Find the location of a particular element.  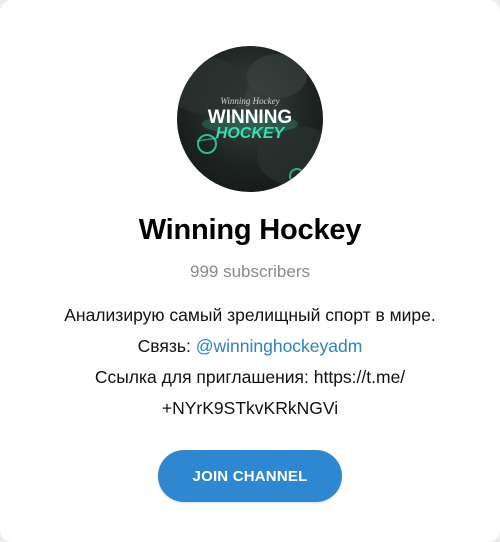

contact-link: @winninghockeyadm is located at coordinates (279, 346).